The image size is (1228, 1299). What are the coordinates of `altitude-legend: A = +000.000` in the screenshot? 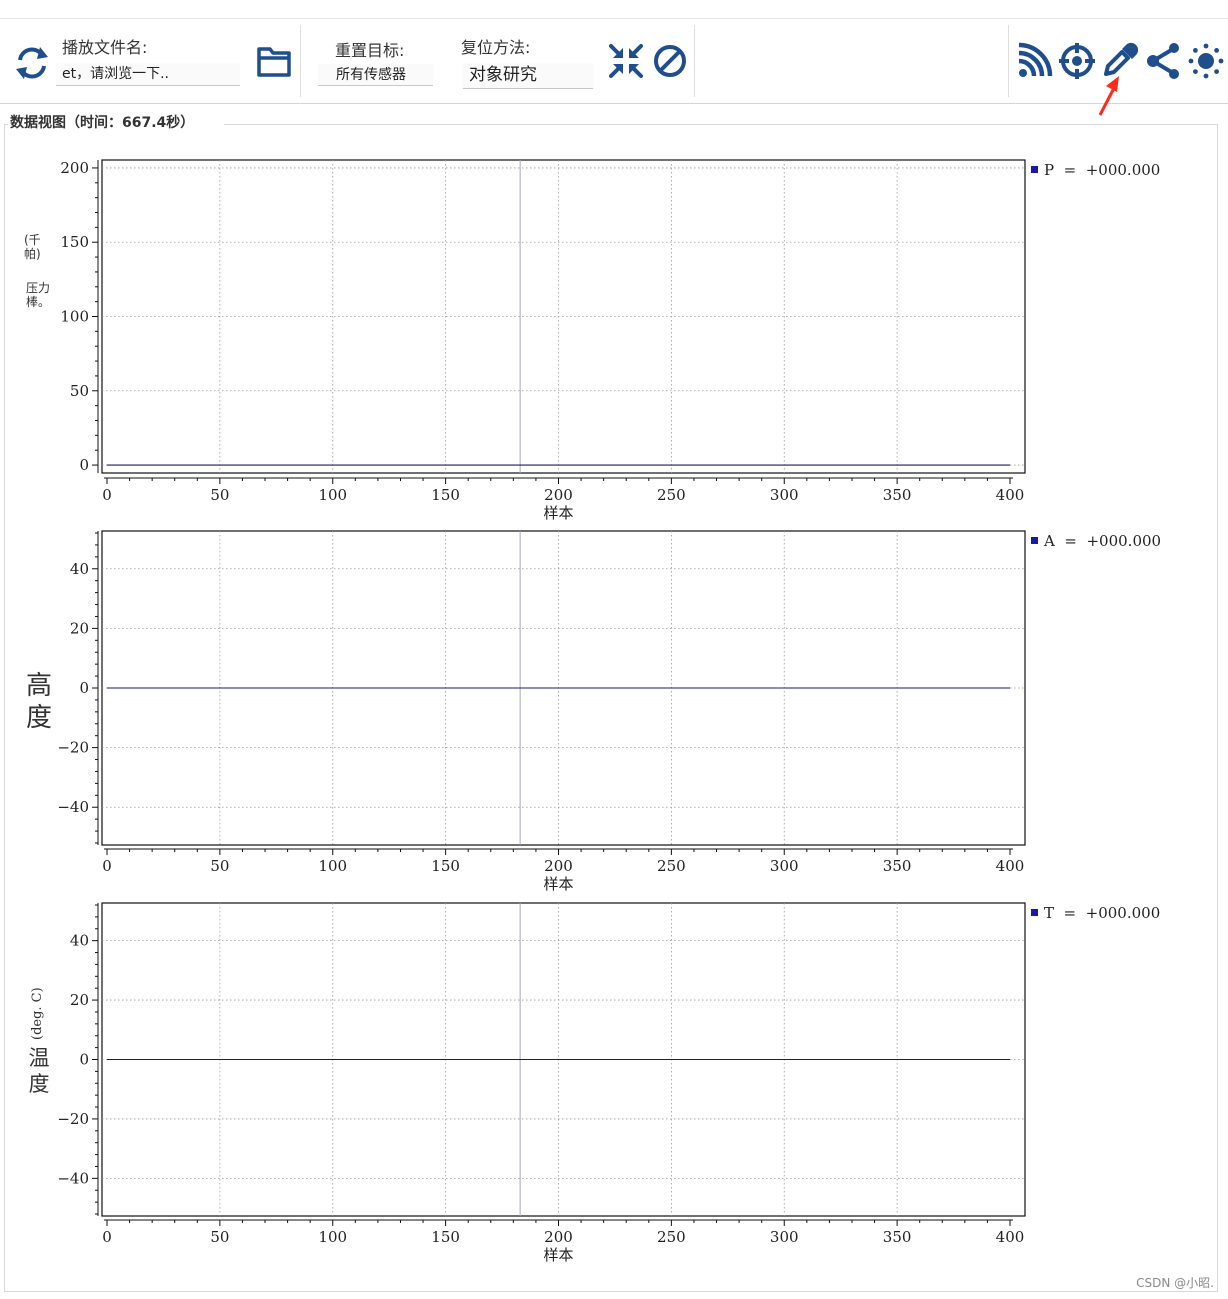 It's located at (1096, 541).